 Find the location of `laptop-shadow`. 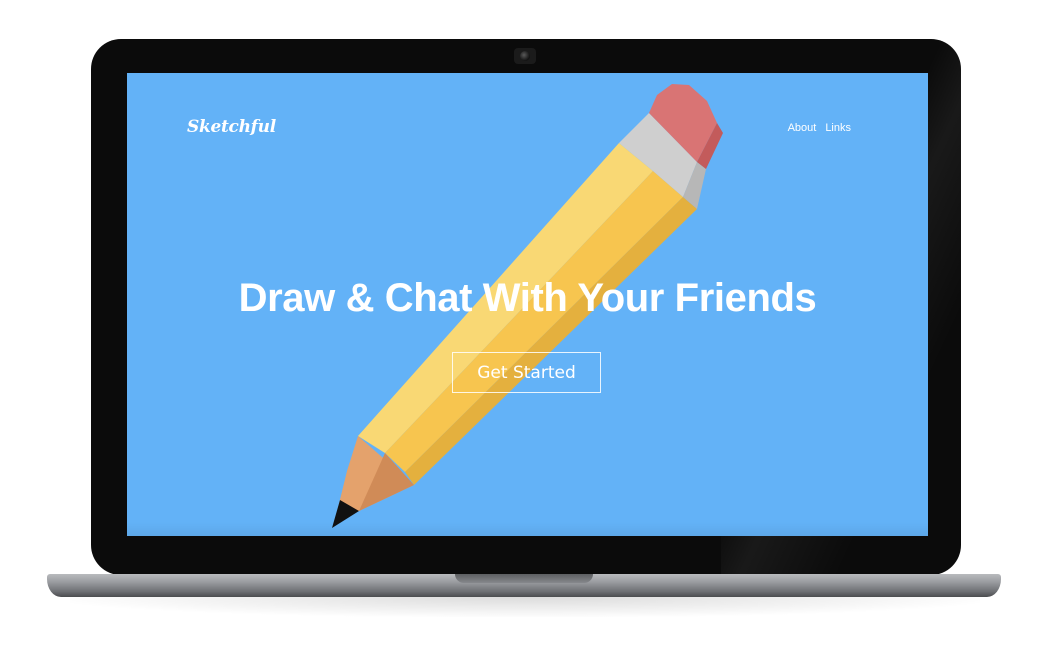

laptop-shadow is located at coordinates (525, 607).